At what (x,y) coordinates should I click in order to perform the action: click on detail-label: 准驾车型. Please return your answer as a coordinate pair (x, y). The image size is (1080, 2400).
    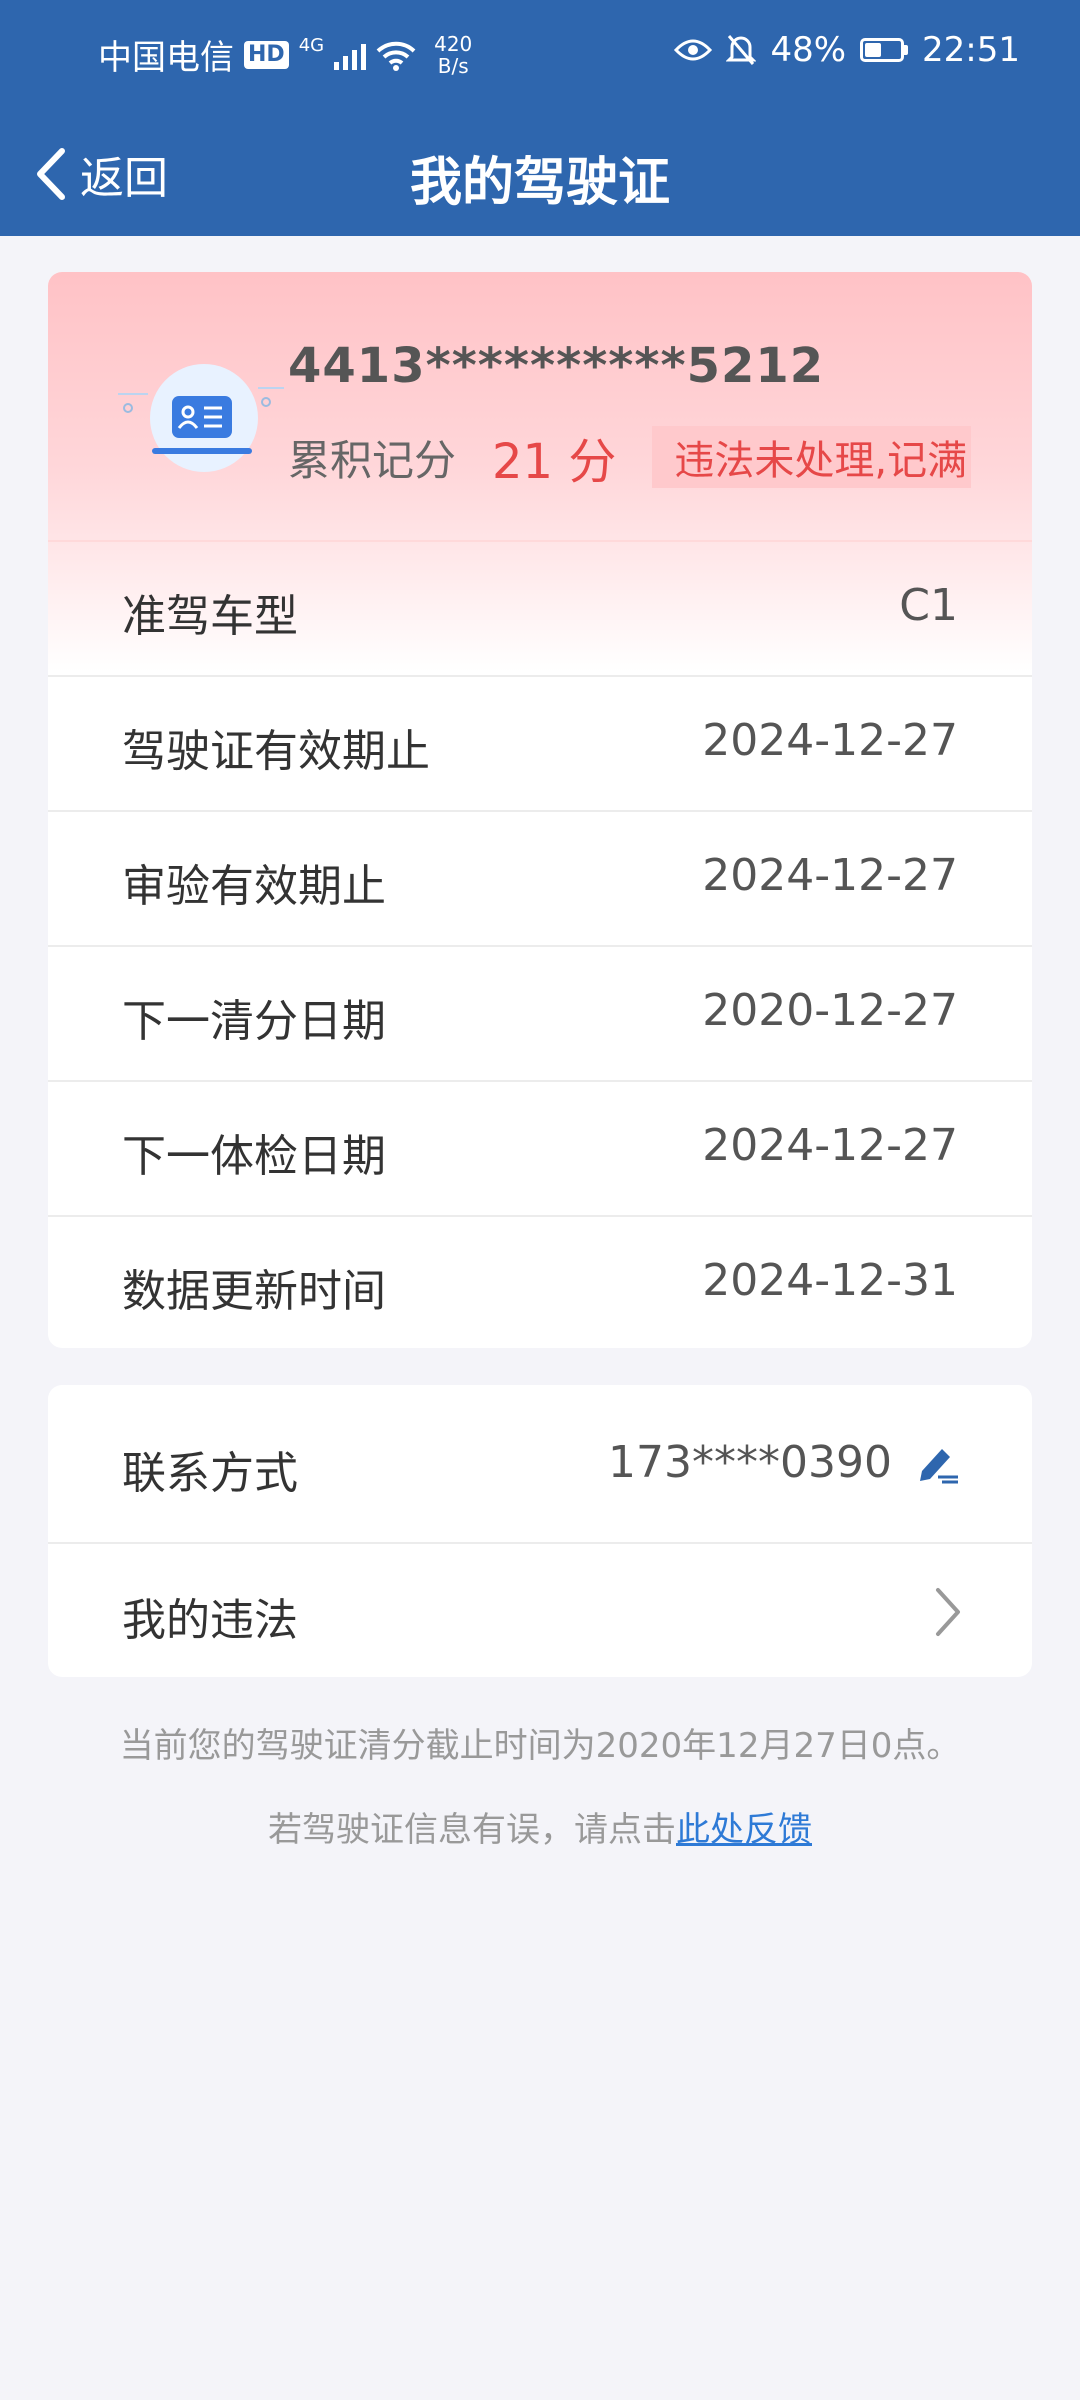
    Looking at the image, I should click on (210, 616).